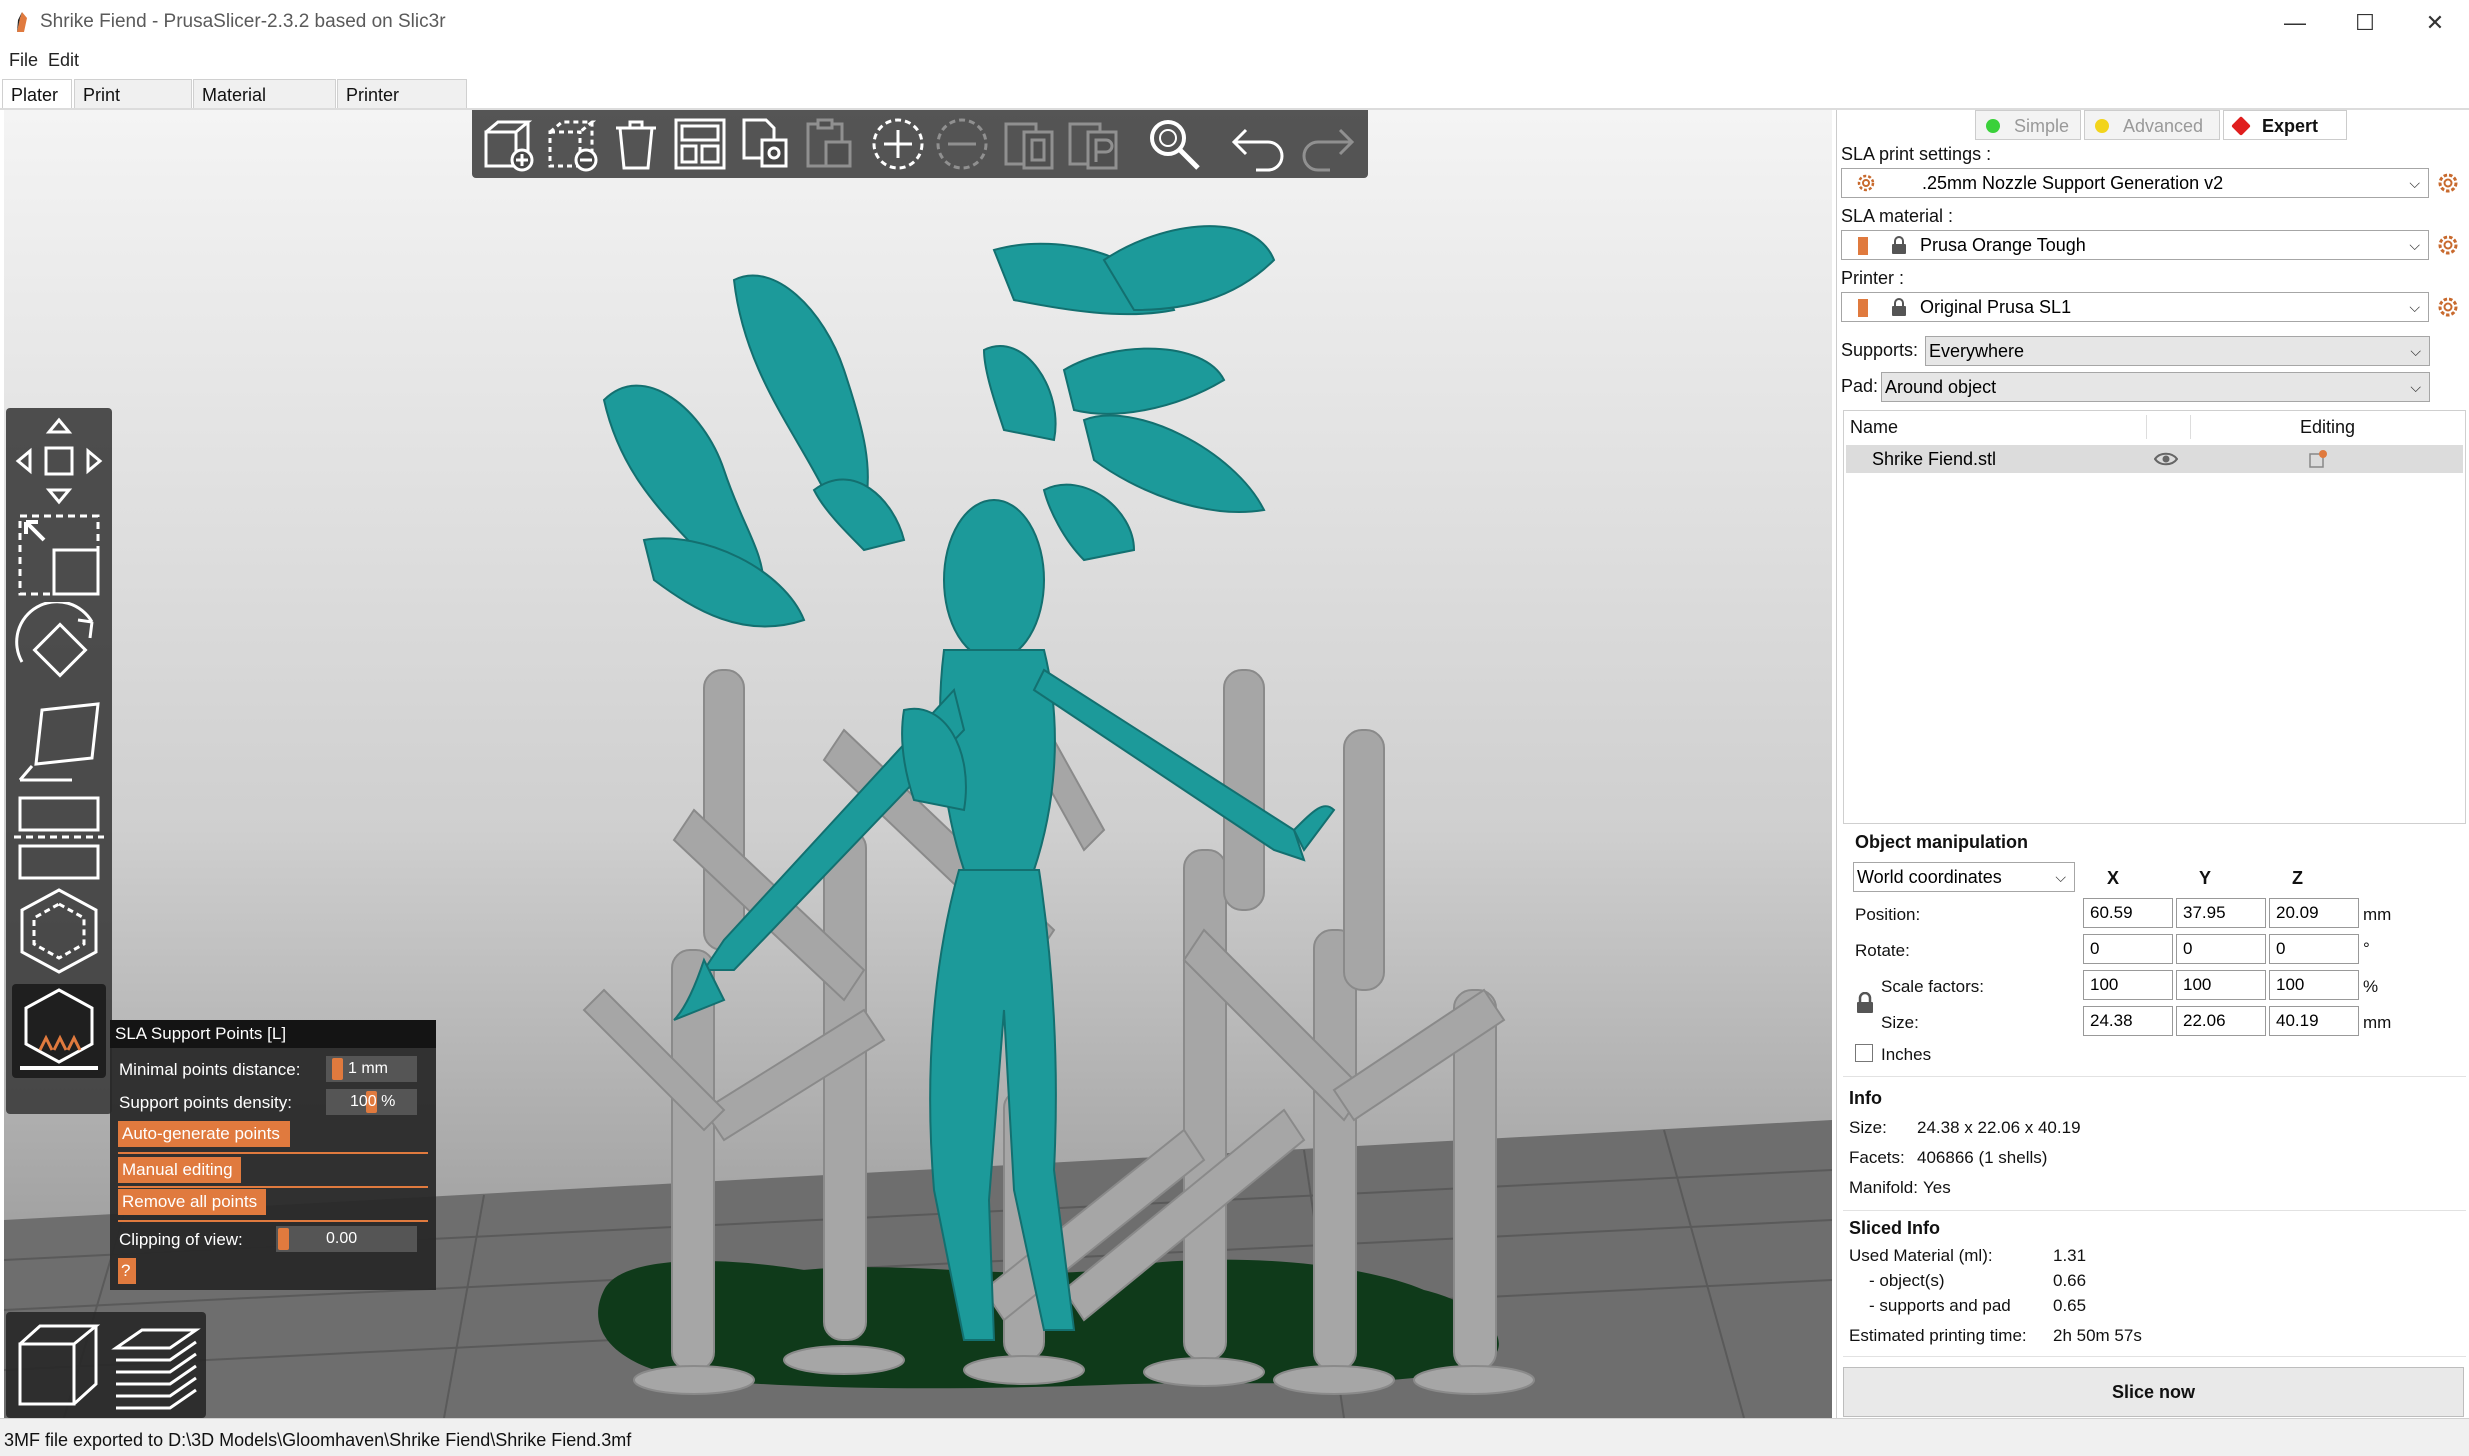 This screenshot has width=2469, height=1456. Describe the element at coordinates (2128, 949) in the screenshot. I see `rotate-x-field: 0` at that location.